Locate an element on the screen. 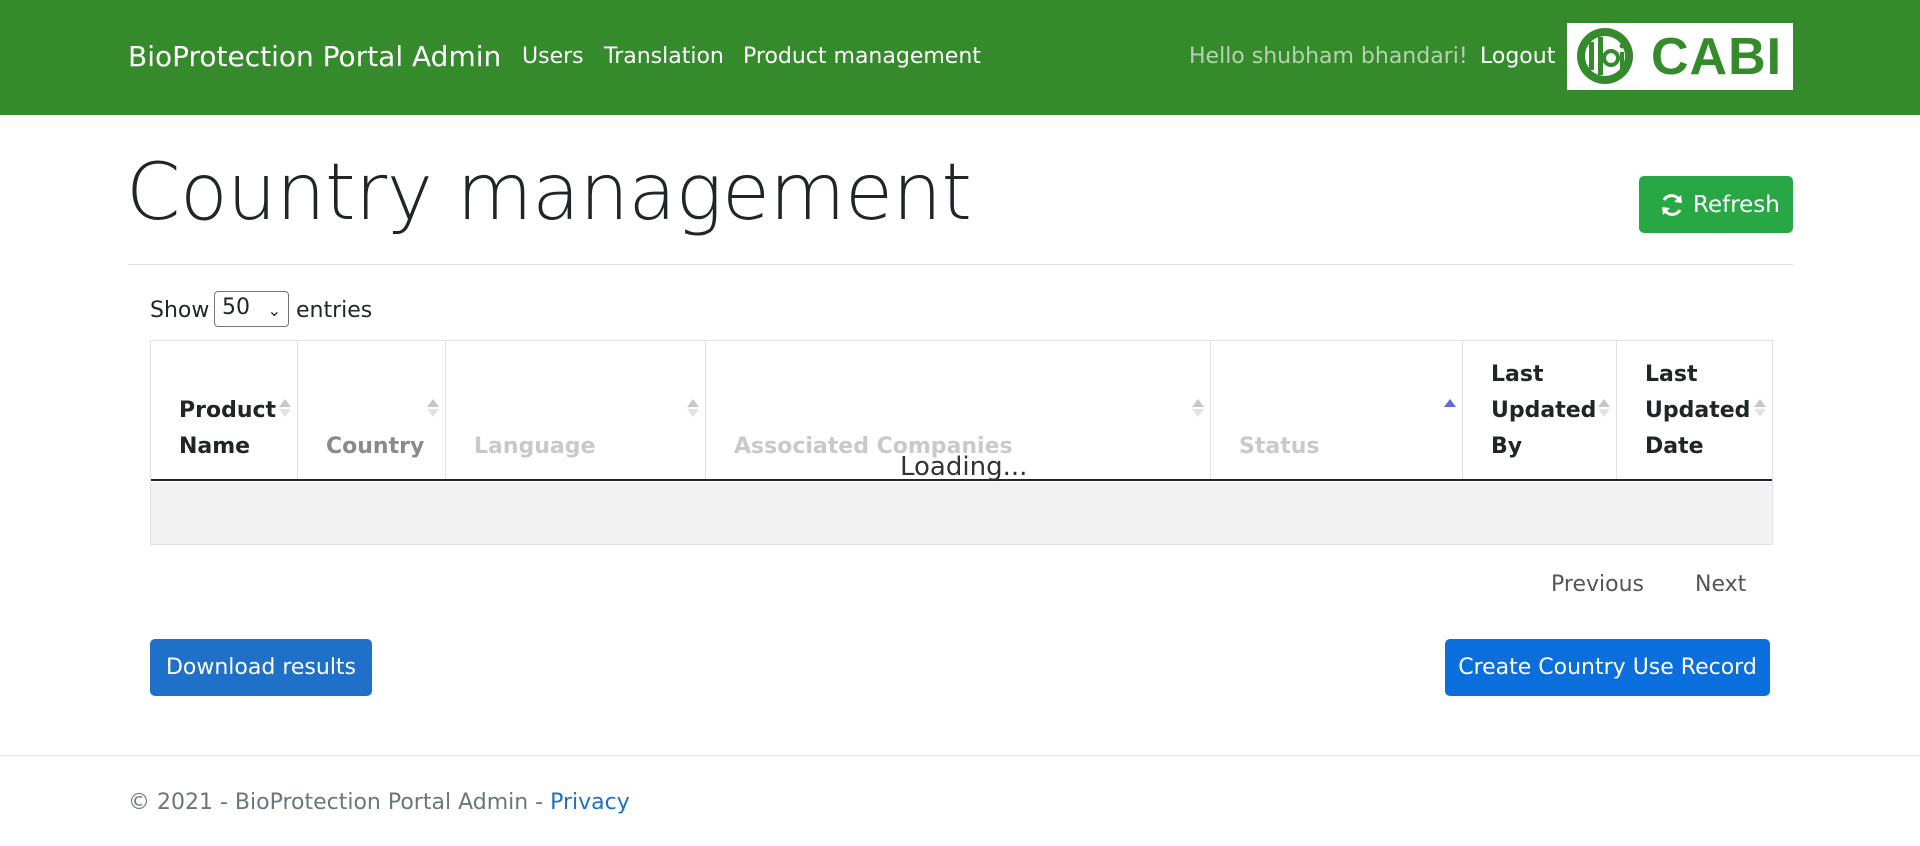 The width and height of the screenshot is (1920, 846). column-header-last-updated-date: Last Updated Date is located at coordinates (1694, 410).